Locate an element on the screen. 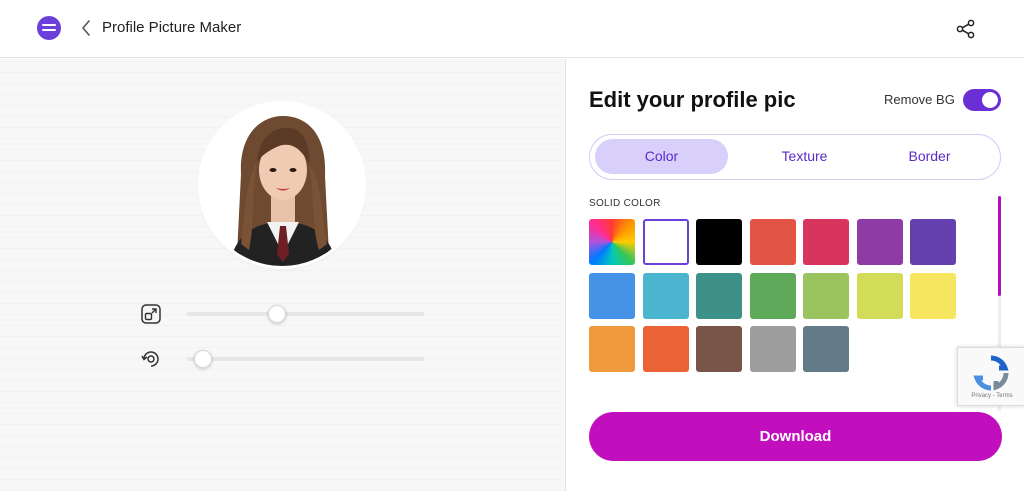  zoom-scale-icon is located at coordinates (151, 314).